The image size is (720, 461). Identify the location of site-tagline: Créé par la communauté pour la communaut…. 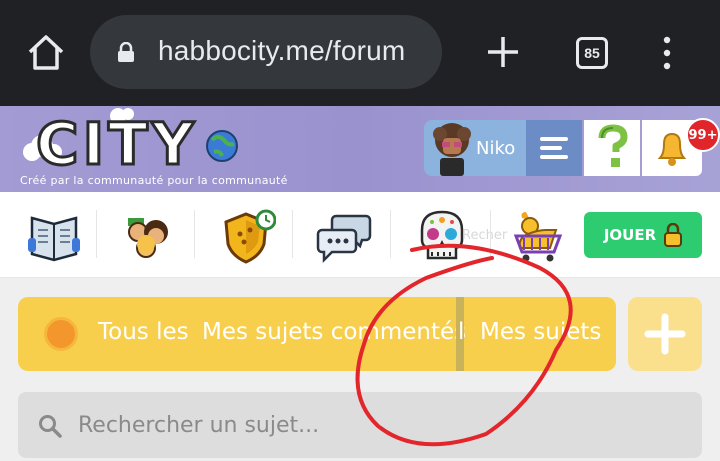
(154, 180).